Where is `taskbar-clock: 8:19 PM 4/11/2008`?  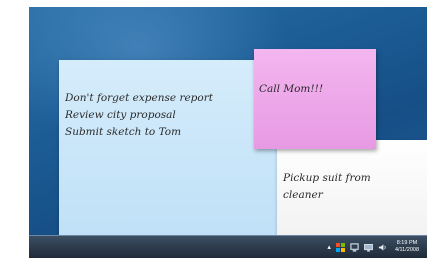
taskbar-clock: 8:19 PM 4/11/2008 is located at coordinates (407, 247).